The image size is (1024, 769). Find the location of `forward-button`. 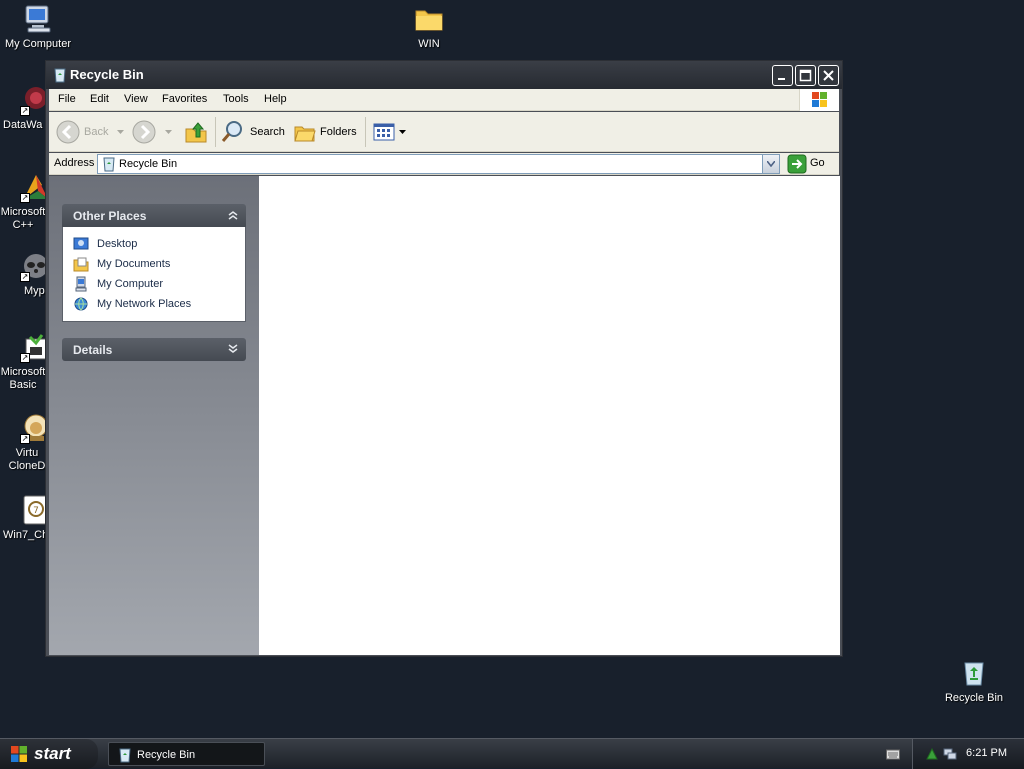

forward-button is located at coordinates (153, 132).